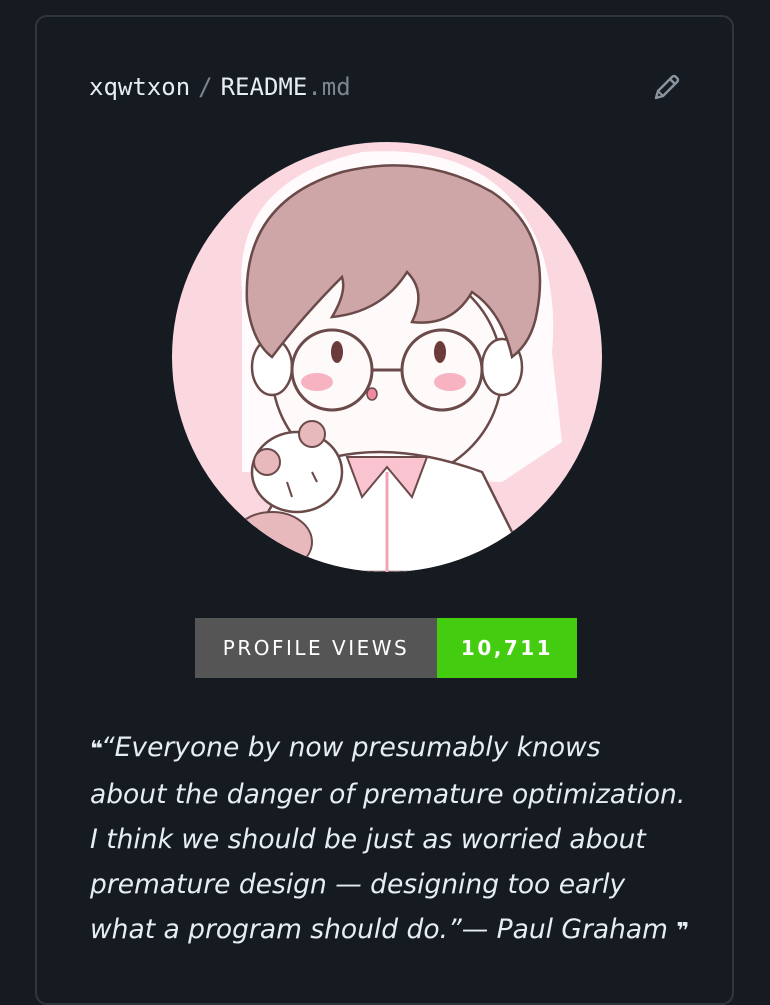 The image size is (770, 1005). I want to click on edit-readme-button, so click(667, 89).